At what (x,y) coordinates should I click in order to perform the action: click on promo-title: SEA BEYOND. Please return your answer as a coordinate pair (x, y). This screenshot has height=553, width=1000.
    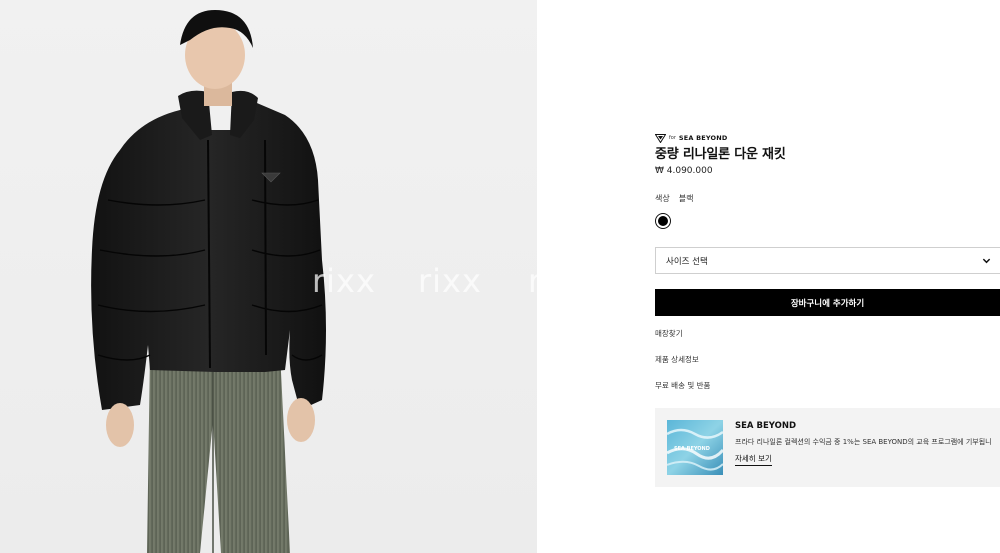
    Looking at the image, I should click on (765, 426).